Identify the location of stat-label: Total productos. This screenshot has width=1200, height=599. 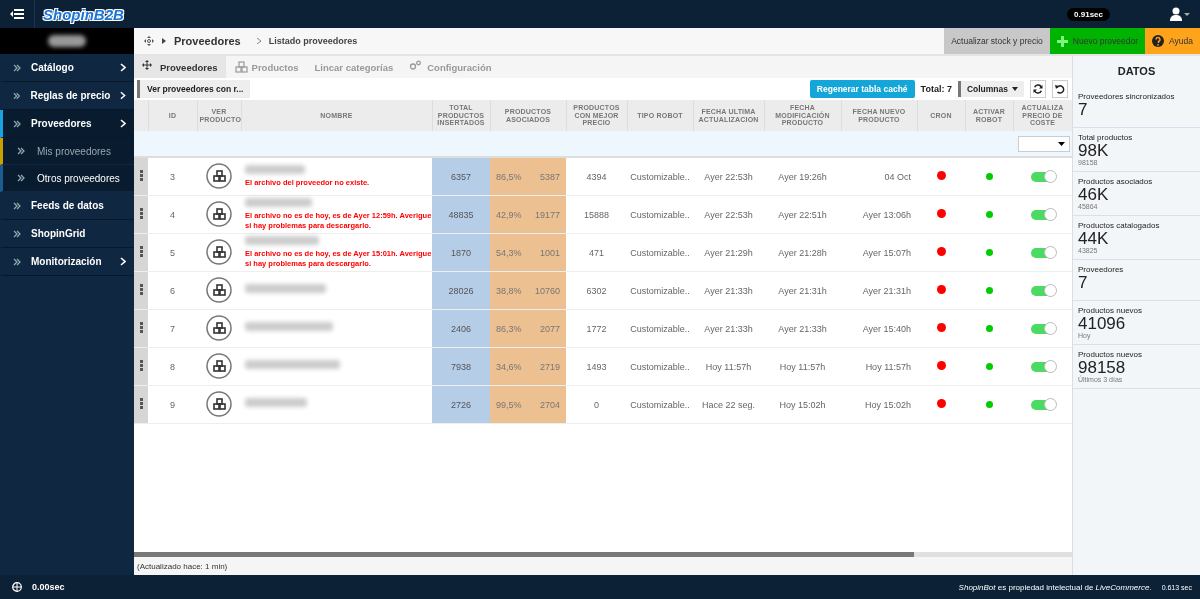
(1106, 137).